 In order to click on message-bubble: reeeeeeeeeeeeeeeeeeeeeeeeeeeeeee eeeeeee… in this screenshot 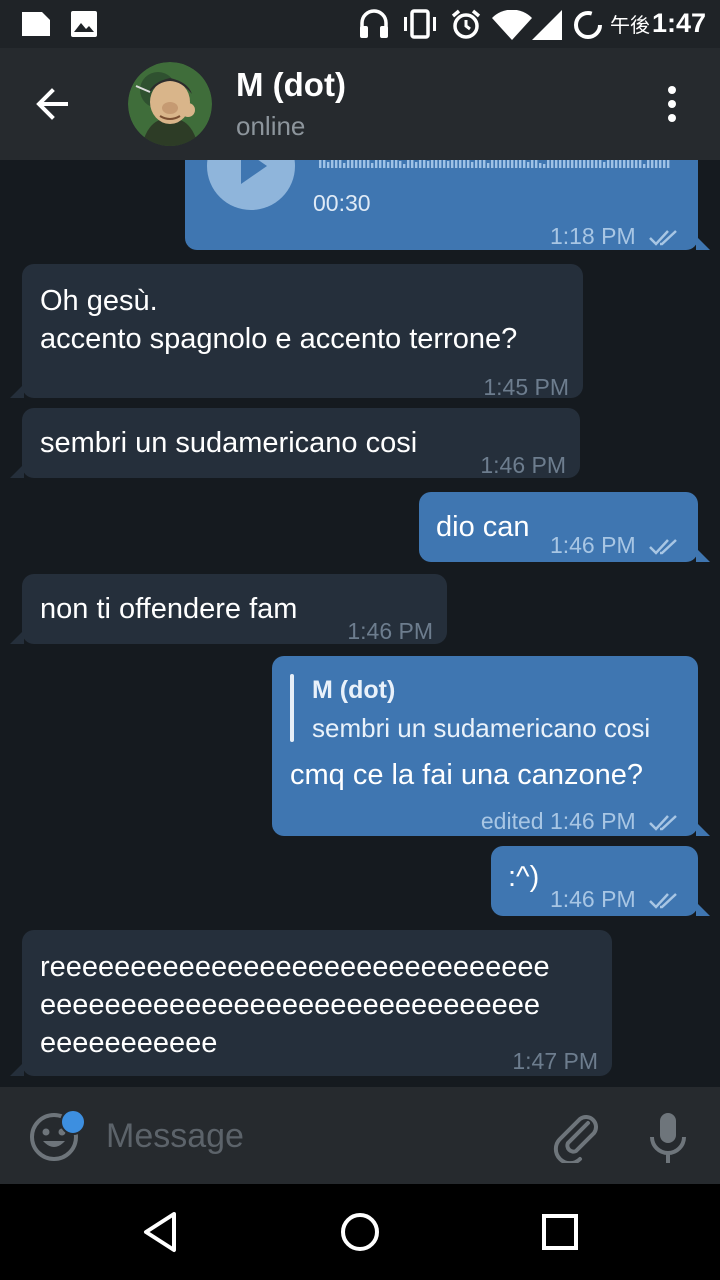, I will do `click(311, 1003)`.